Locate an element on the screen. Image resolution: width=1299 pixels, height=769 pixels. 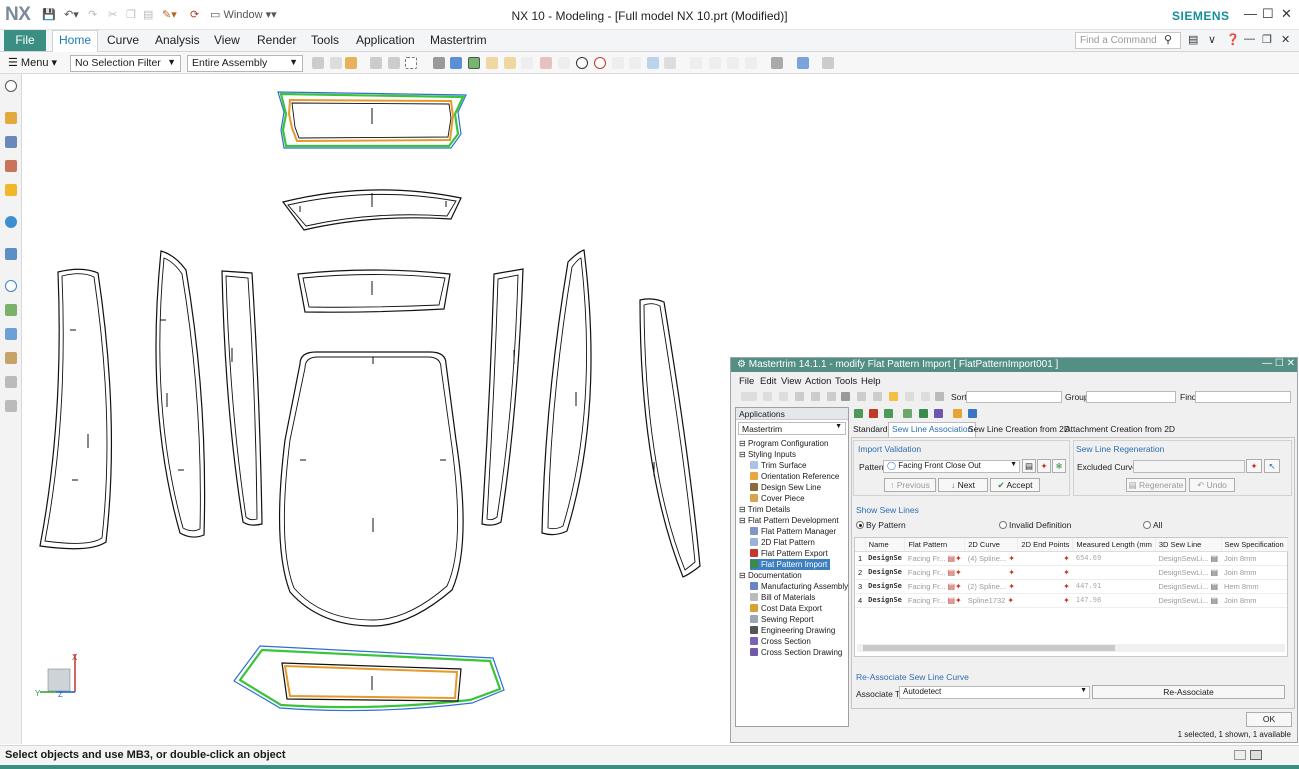
refresh-icon is located at coordinates (733, 63).